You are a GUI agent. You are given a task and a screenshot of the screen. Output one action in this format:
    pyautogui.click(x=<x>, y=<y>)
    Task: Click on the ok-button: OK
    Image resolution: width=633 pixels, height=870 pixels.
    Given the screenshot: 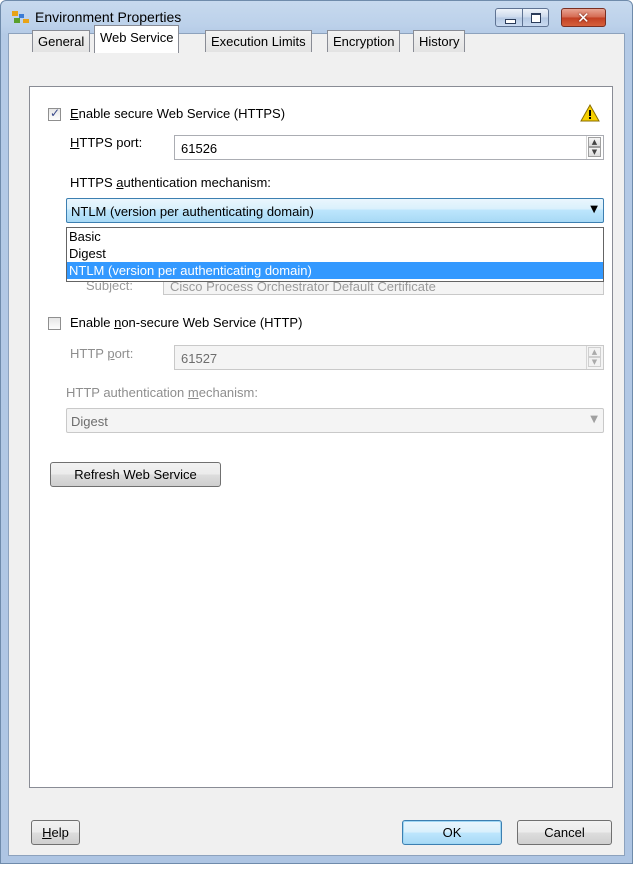 What is the action you would take?
    pyautogui.click(x=452, y=832)
    